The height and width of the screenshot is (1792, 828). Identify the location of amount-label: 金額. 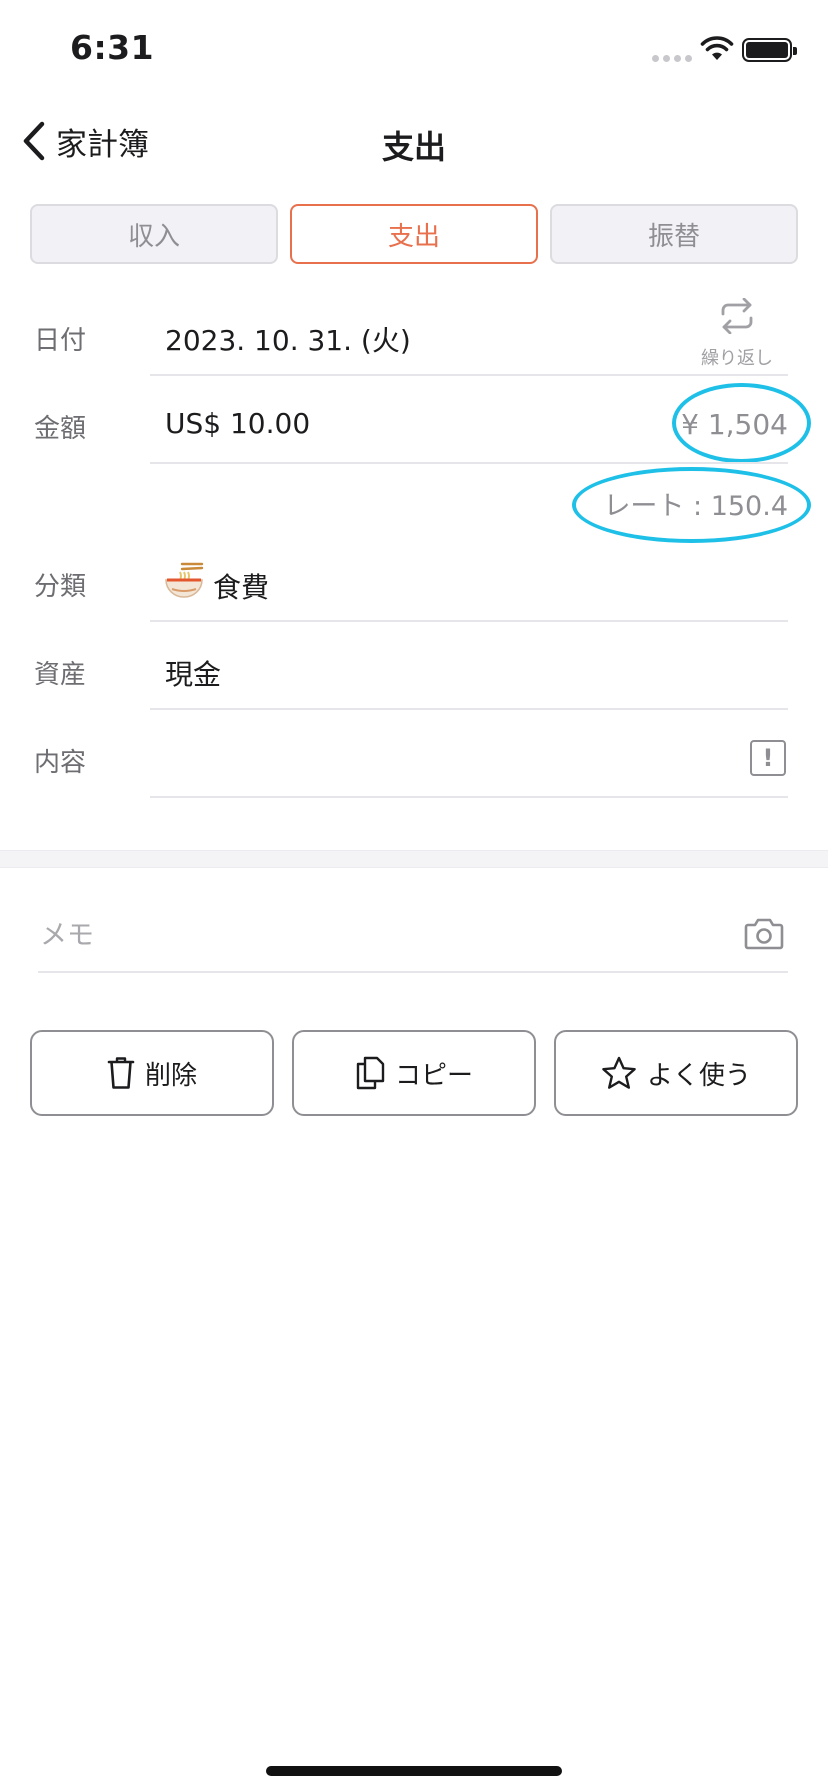
(60, 429).